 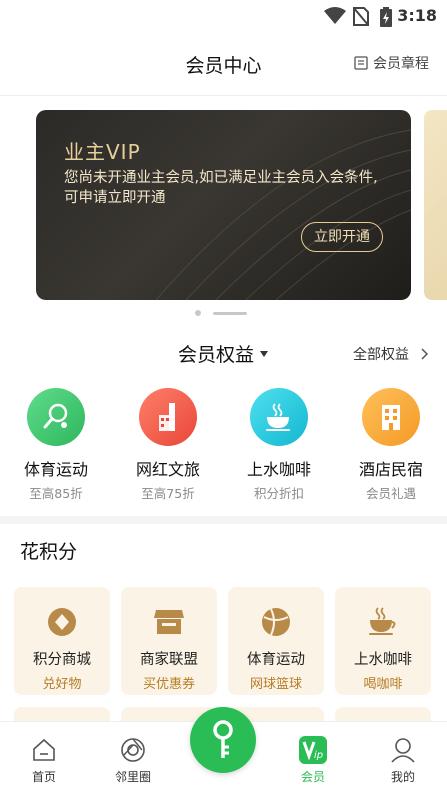 I want to click on diamond-icon, so click(x=62, y=622).